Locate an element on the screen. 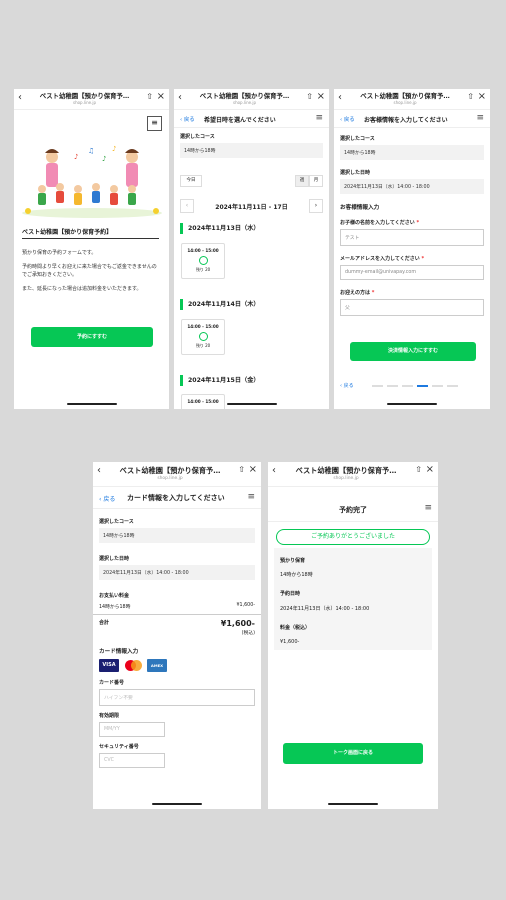  back-to-talk-button: トーク画面に戻る is located at coordinates (353, 753).